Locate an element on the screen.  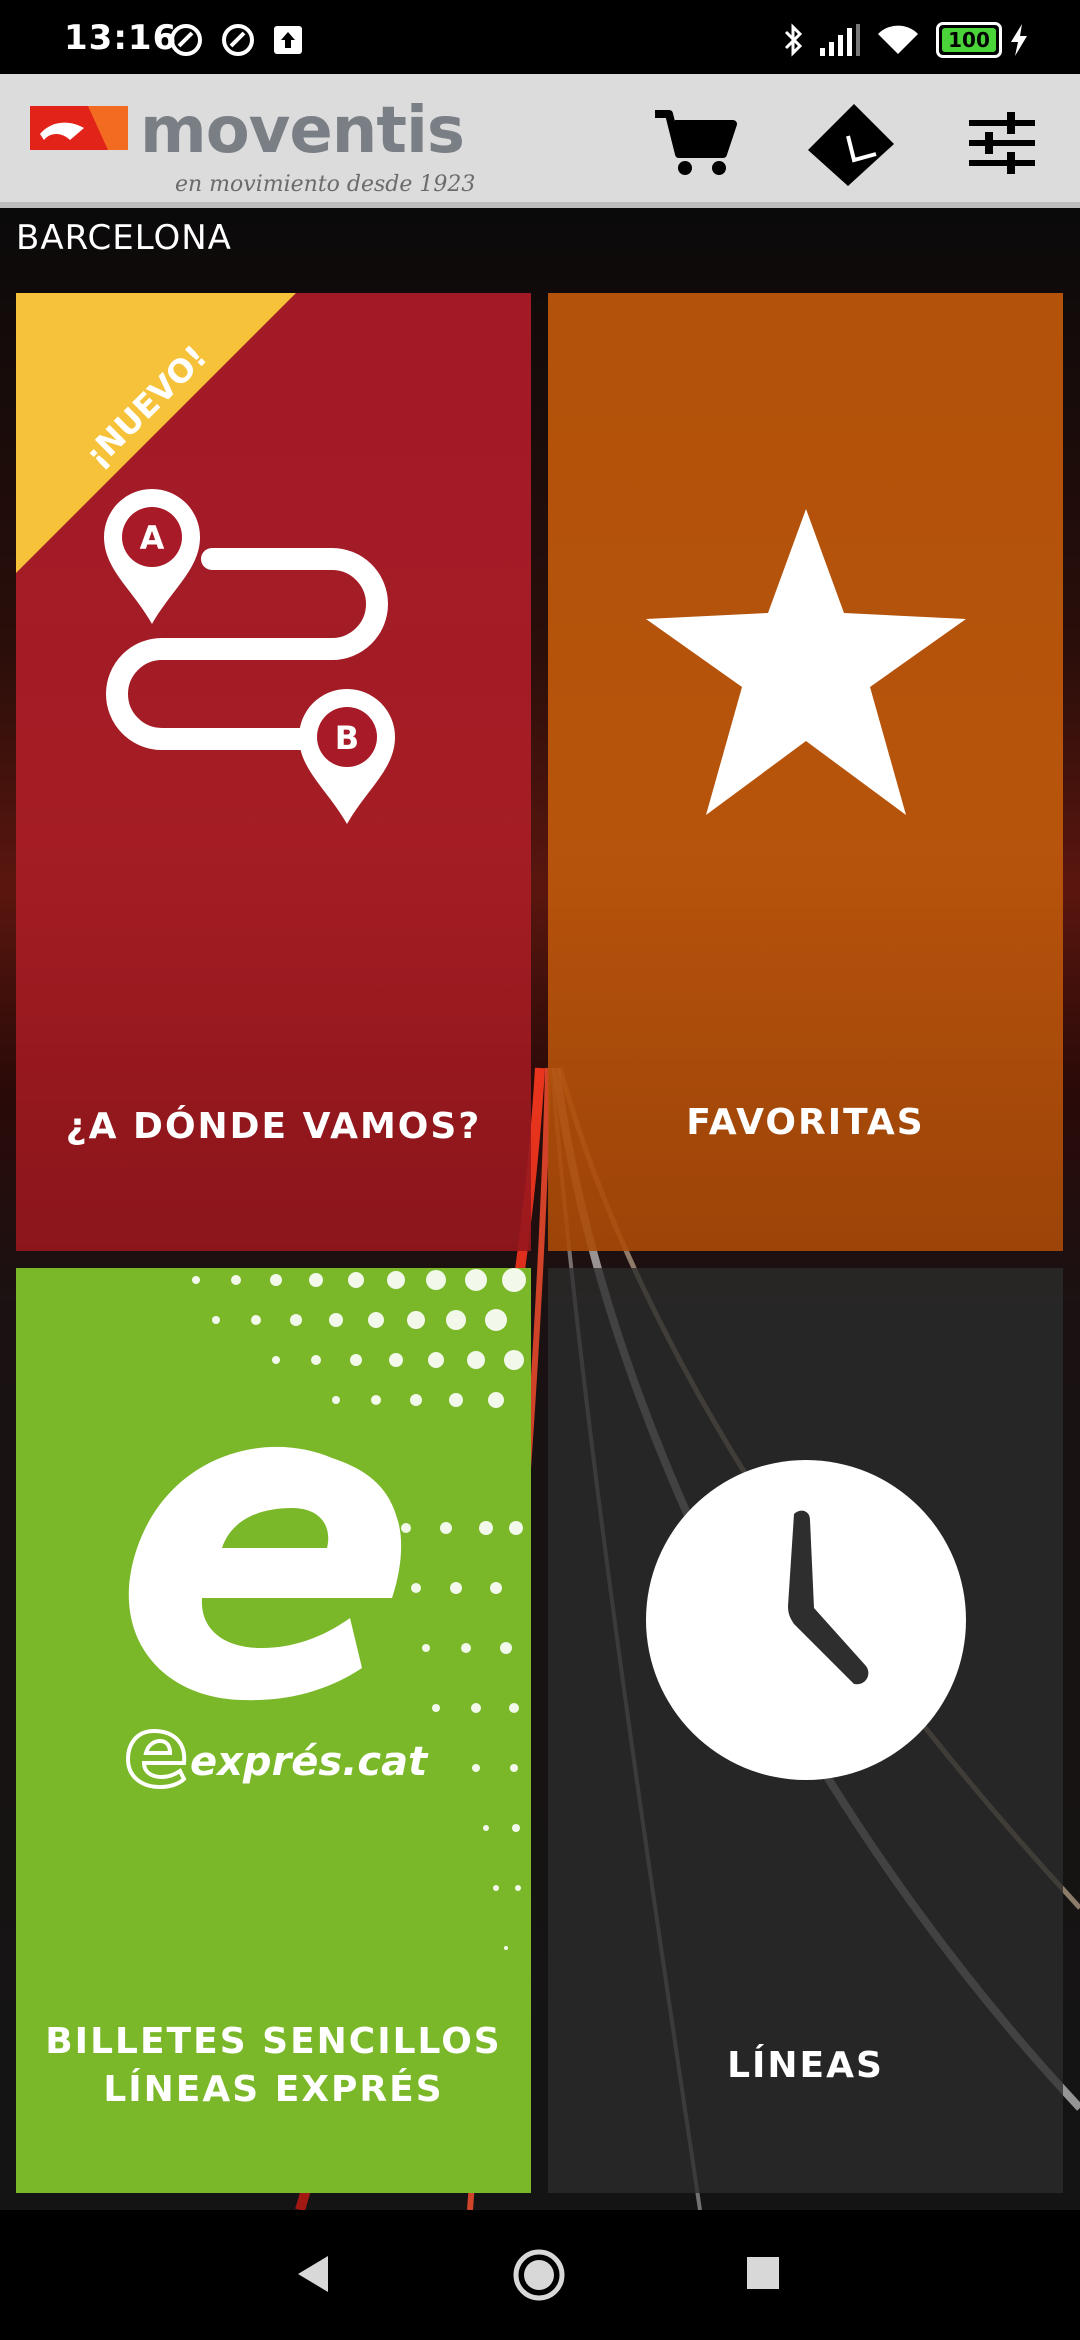
tile-label-express-line2: LÍNEAS EXPRÉS is located at coordinates (273, 2089).